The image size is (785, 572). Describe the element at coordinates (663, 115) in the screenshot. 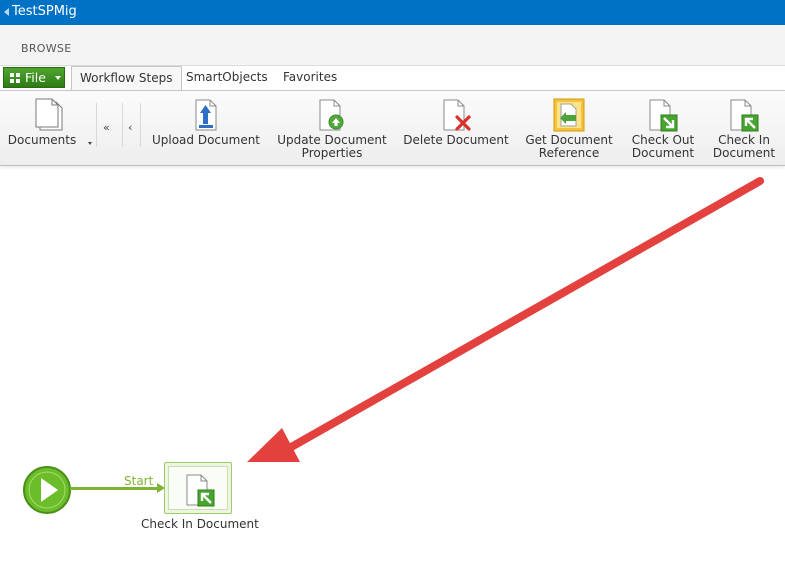

I see `check-out-document-icon` at that location.